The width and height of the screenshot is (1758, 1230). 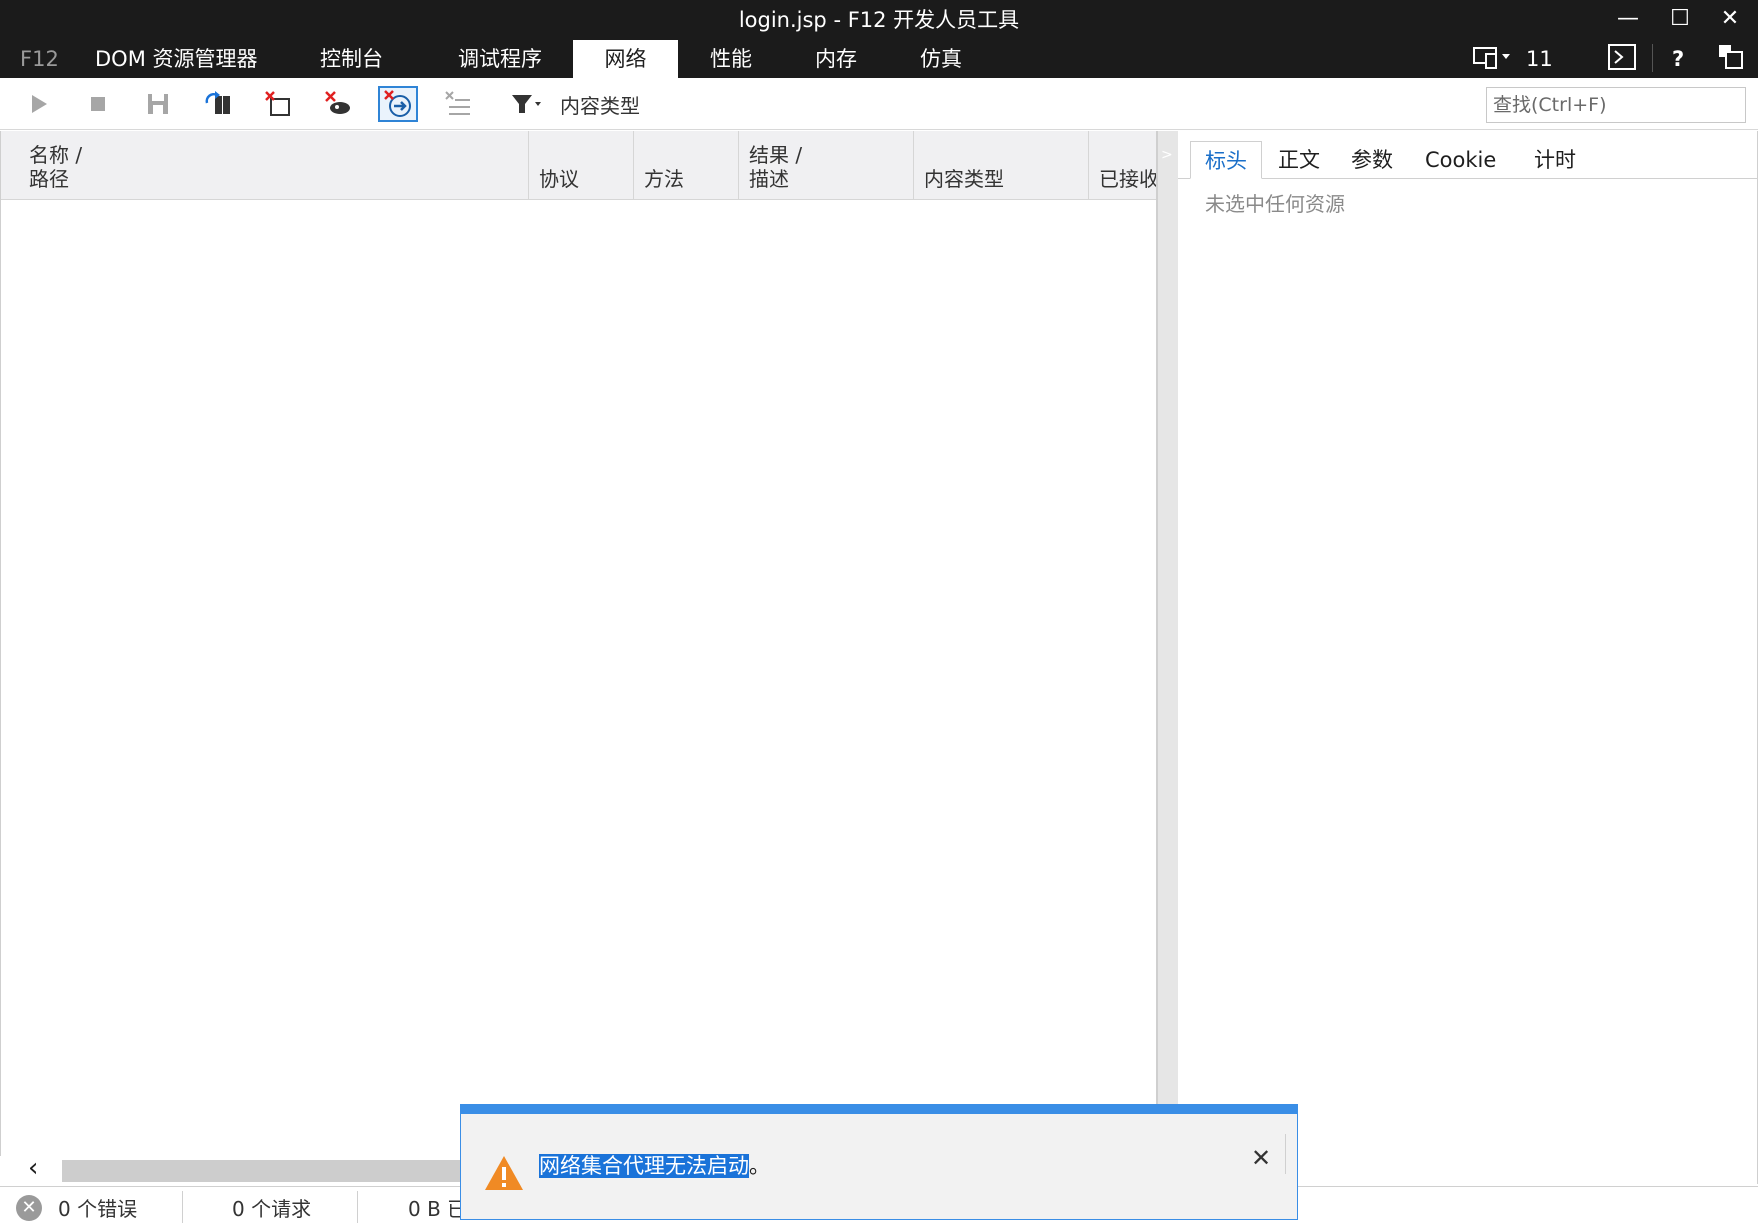 I want to click on tab-memory: 内存, so click(x=836, y=59).